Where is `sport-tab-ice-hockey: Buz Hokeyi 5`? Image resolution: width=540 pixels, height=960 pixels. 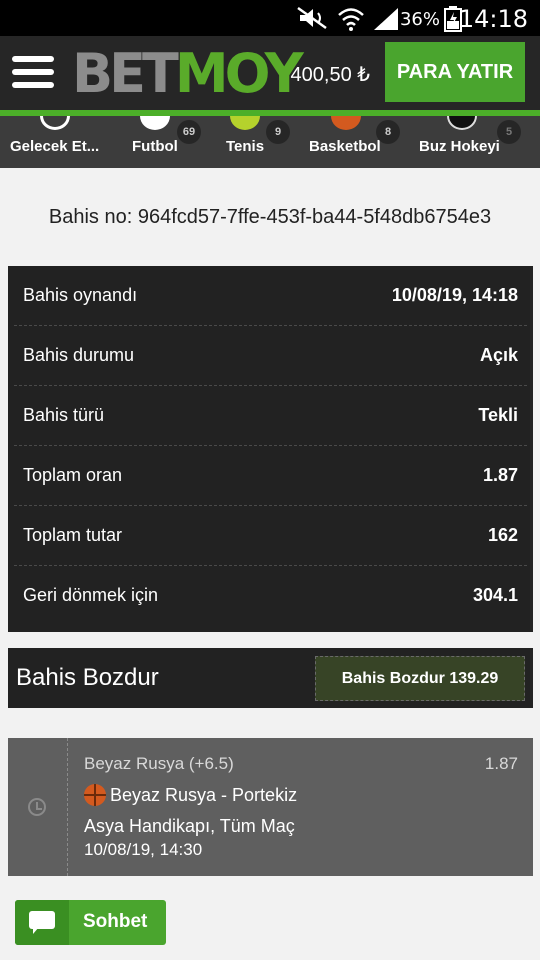 sport-tab-ice-hockey: Buz Hokeyi 5 is located at coordinates (479, 142).